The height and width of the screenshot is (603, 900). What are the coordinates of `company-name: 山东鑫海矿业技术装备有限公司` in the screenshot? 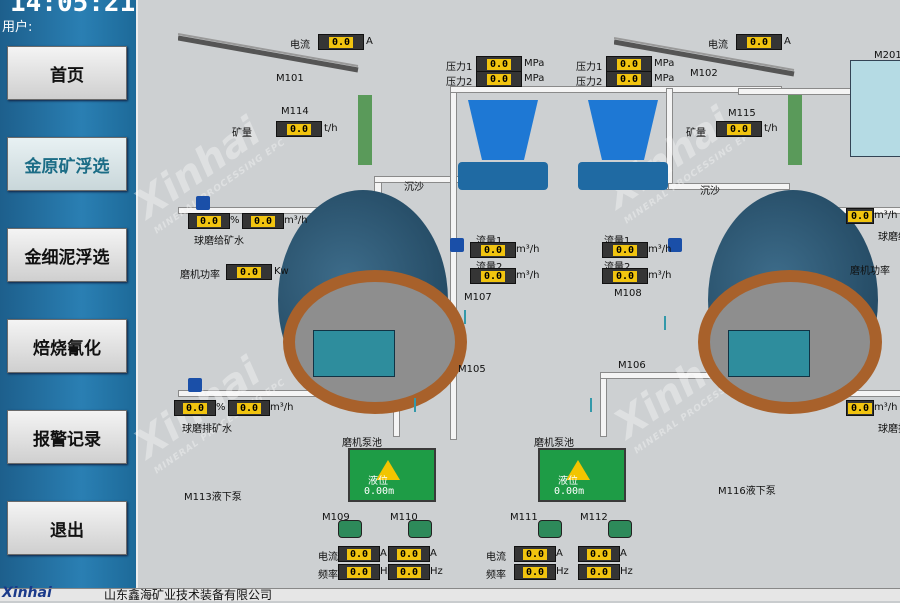 It's located at (188, 595).